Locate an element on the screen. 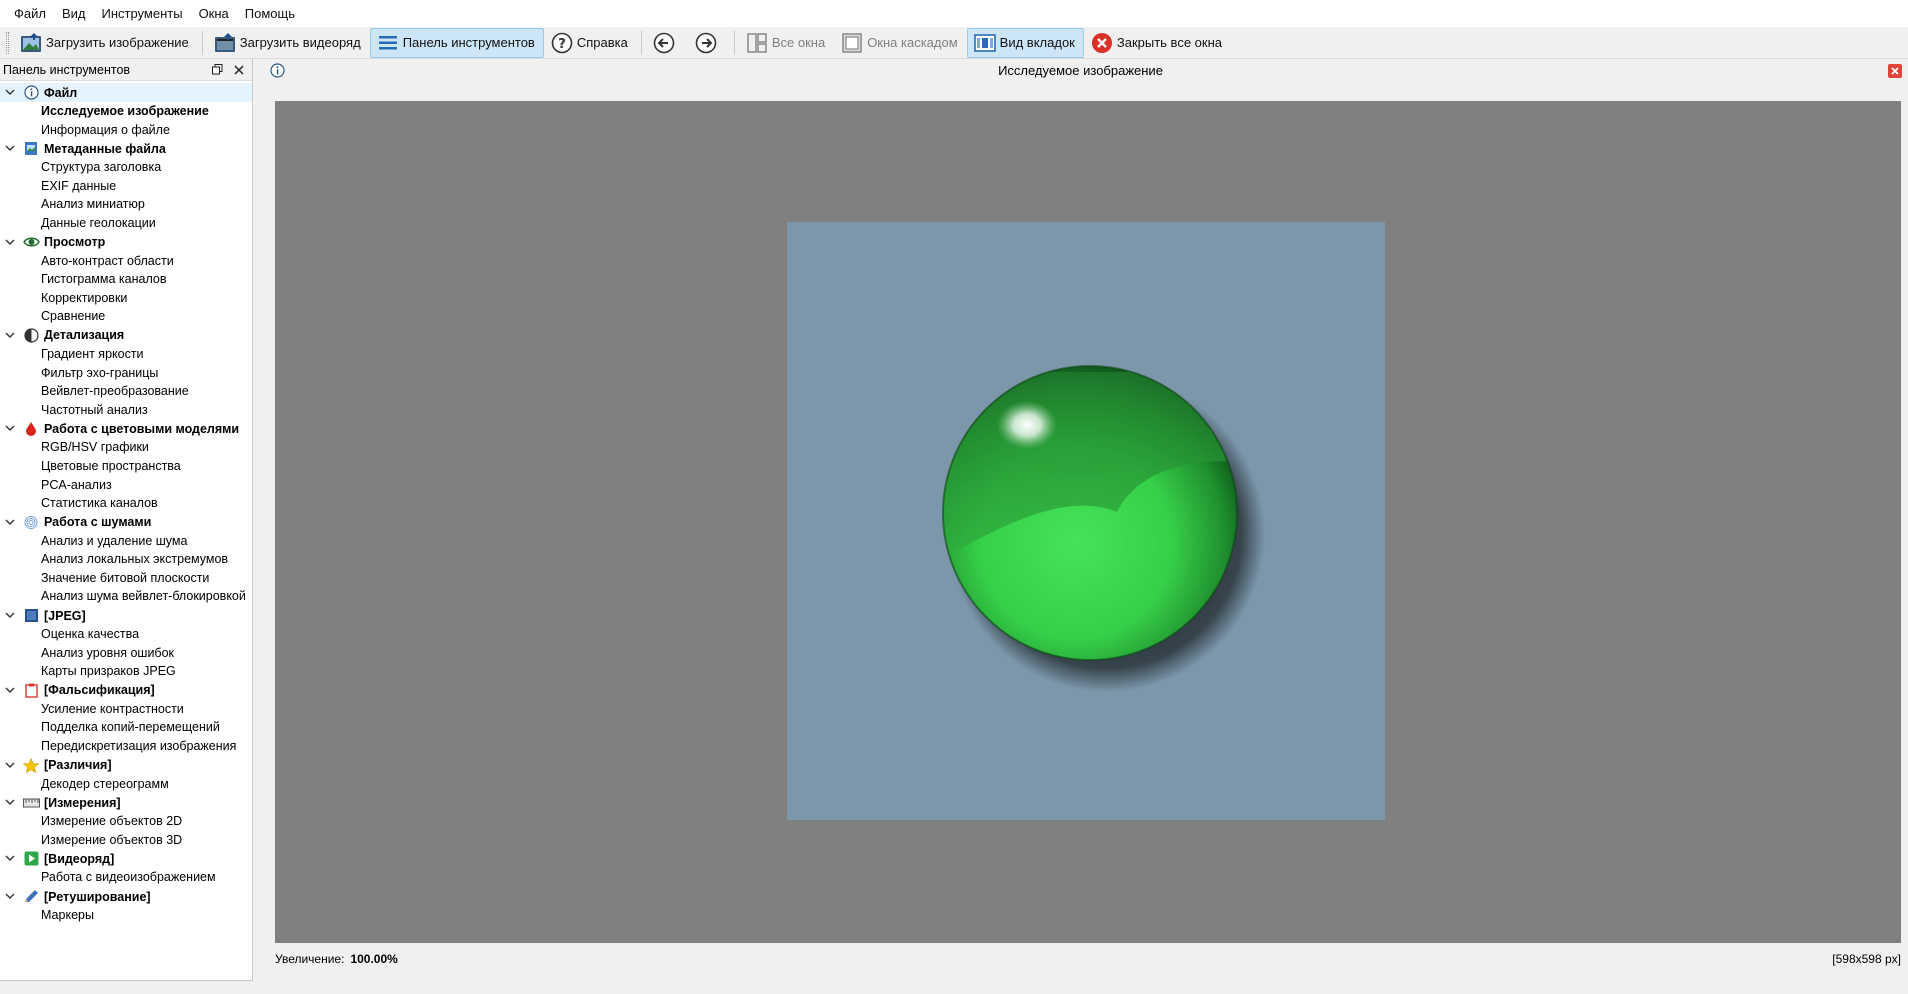  float-icon is located at coordinates (217, 70).